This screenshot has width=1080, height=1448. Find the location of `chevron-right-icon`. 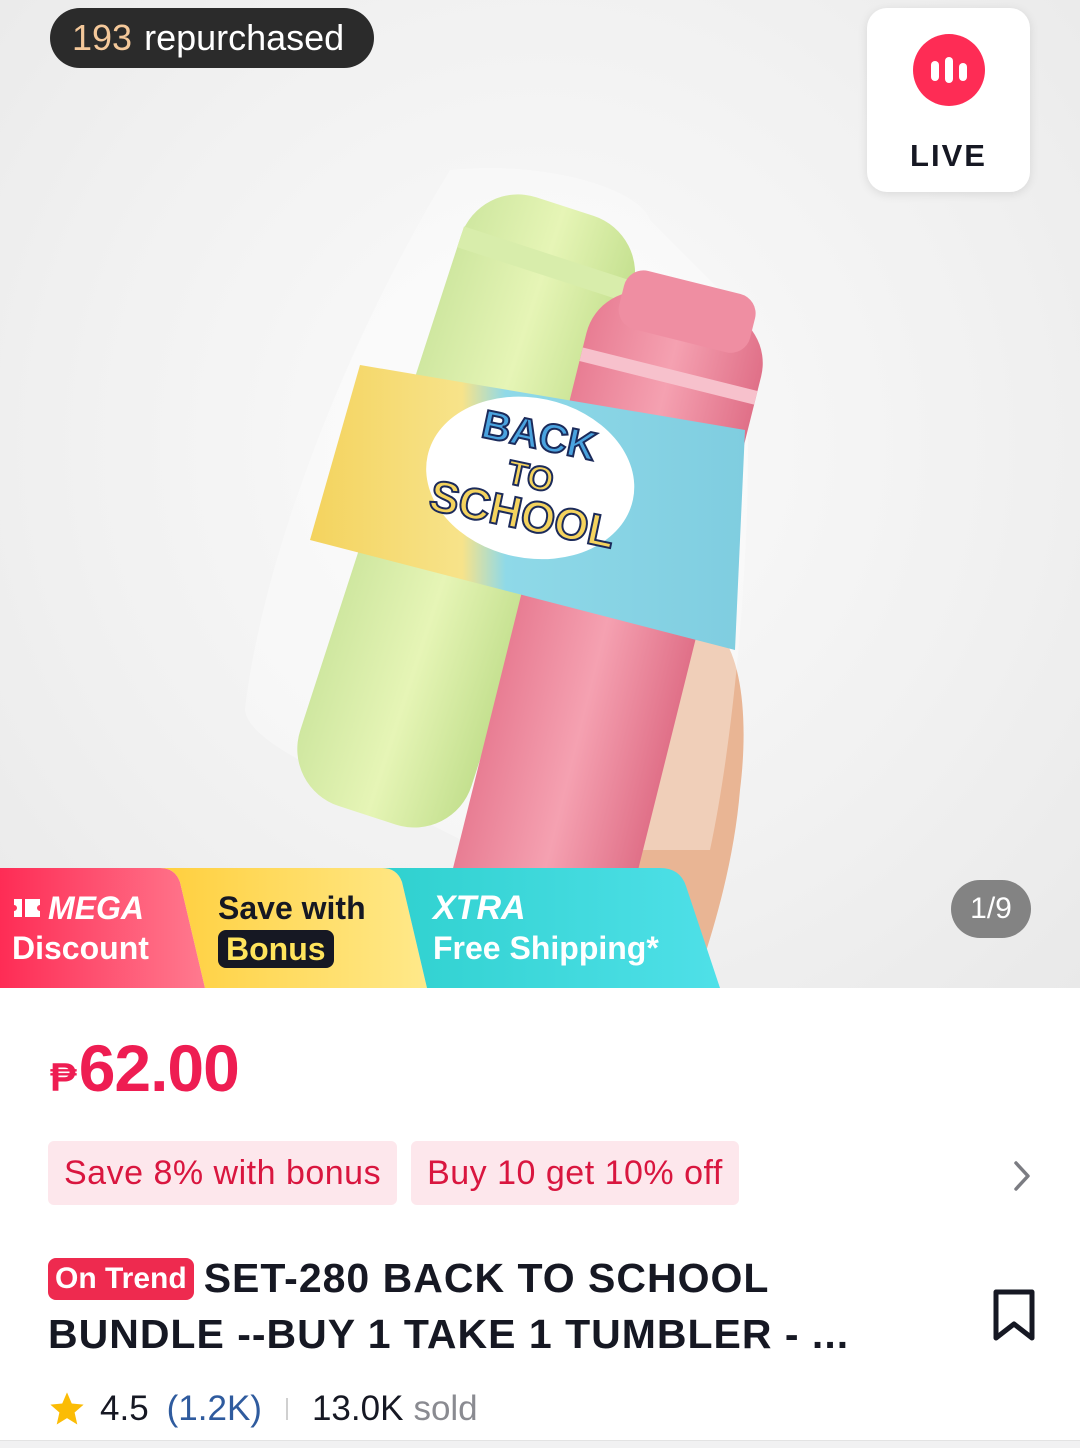

chevron-right-icon is located at coordinates (1022, 1176).